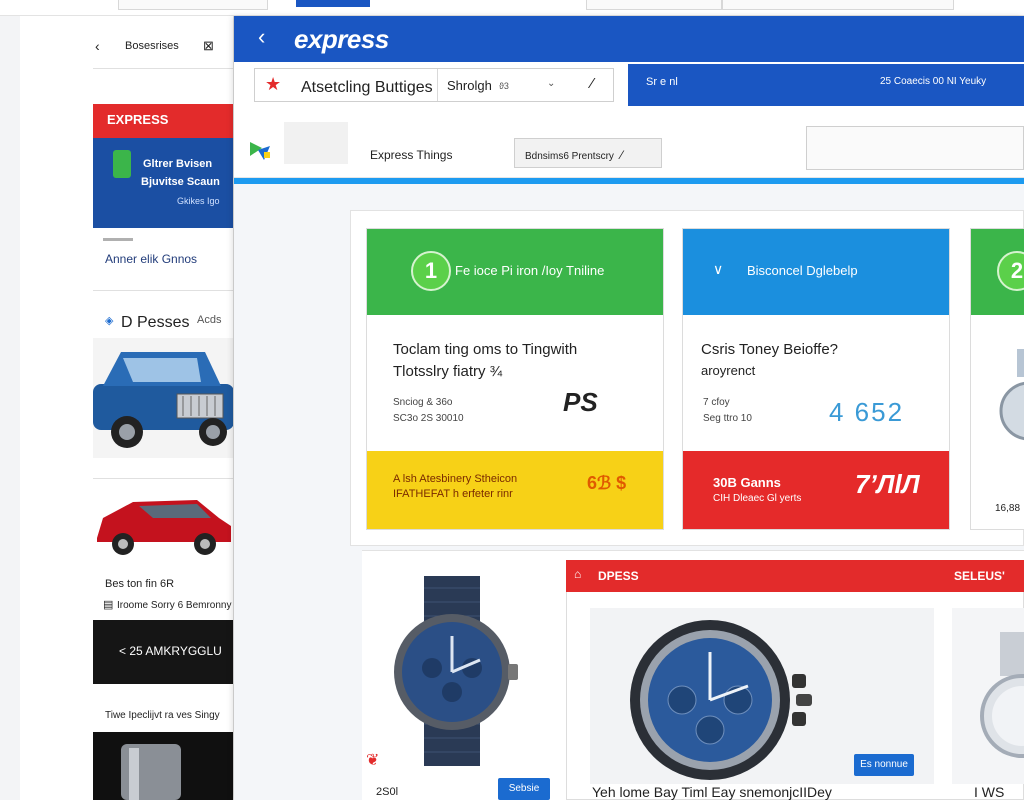  I want to click on car-caption-1: Bes ton fin 6R, so click(140, 584).